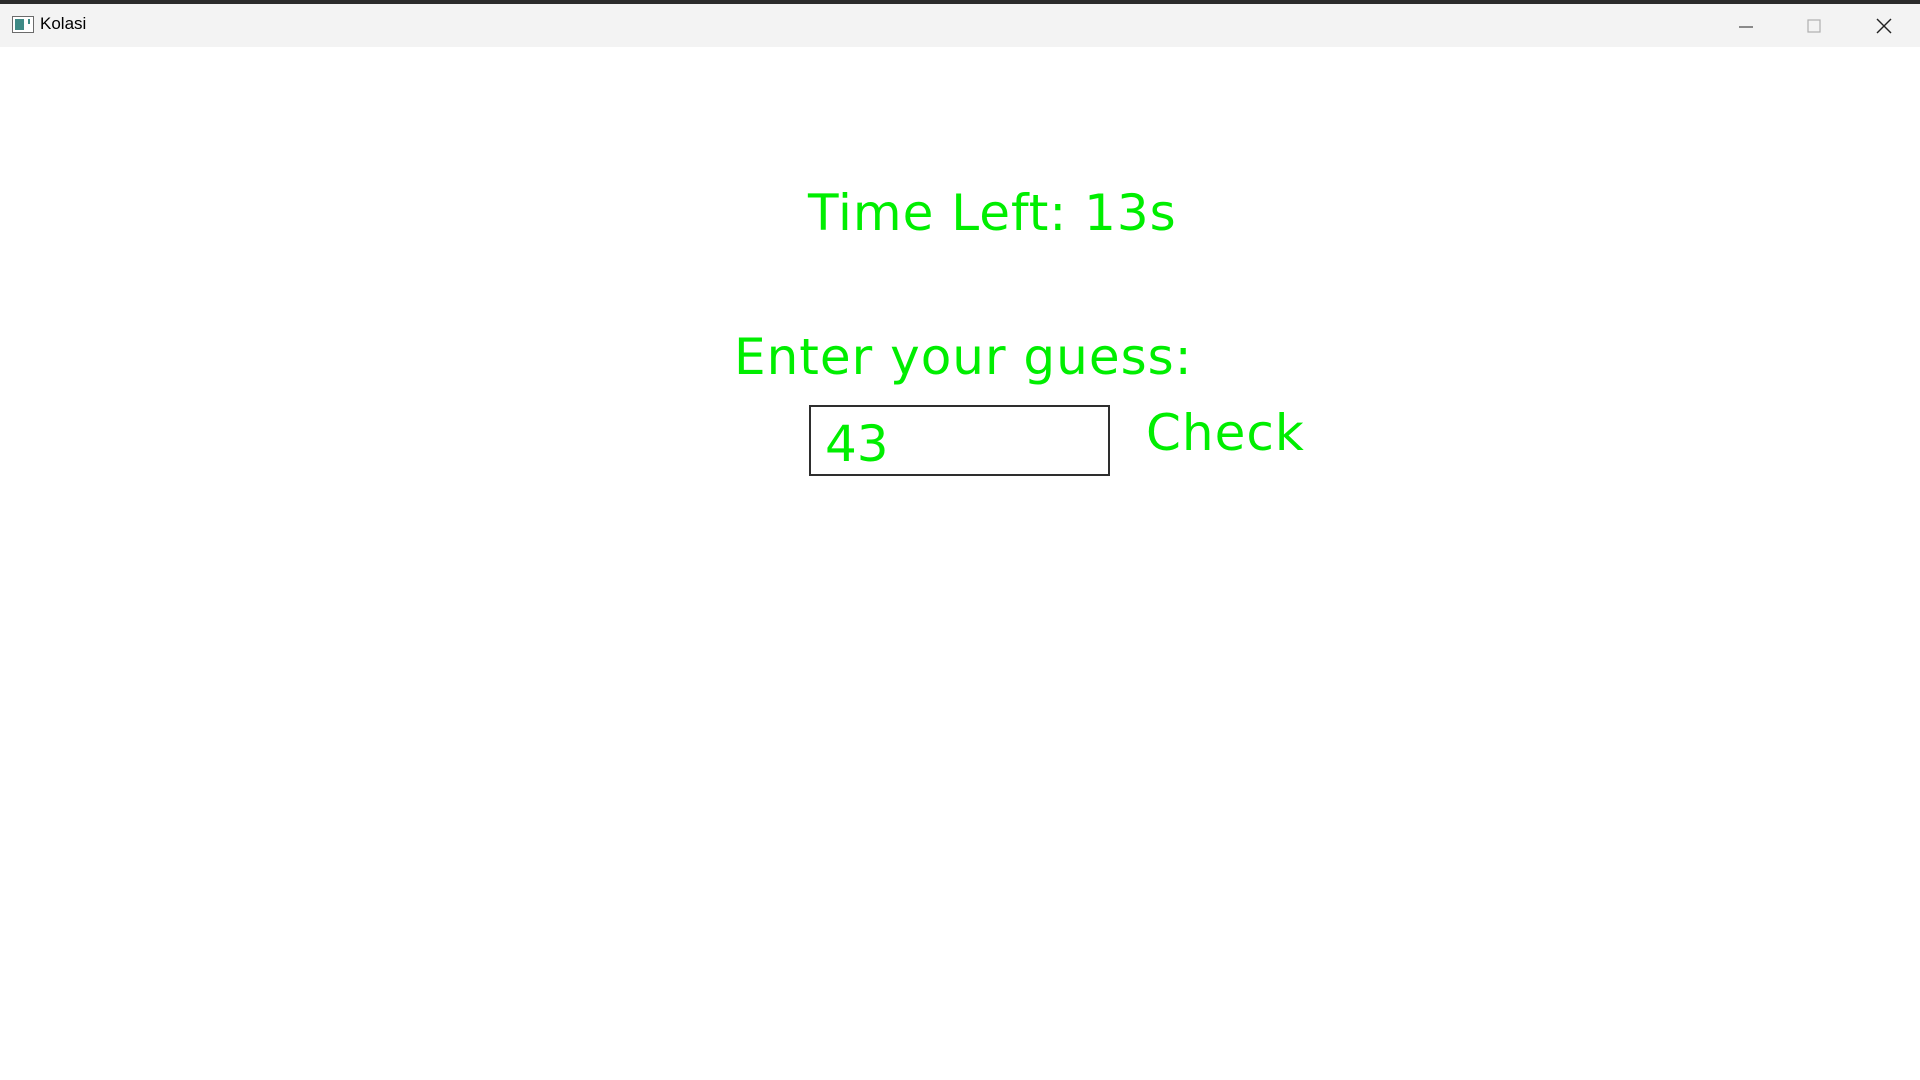 Image resolution: width=1920 pixels, height=1080 pixels. I want to click on window-title: Kolasi, so click(63, 23).